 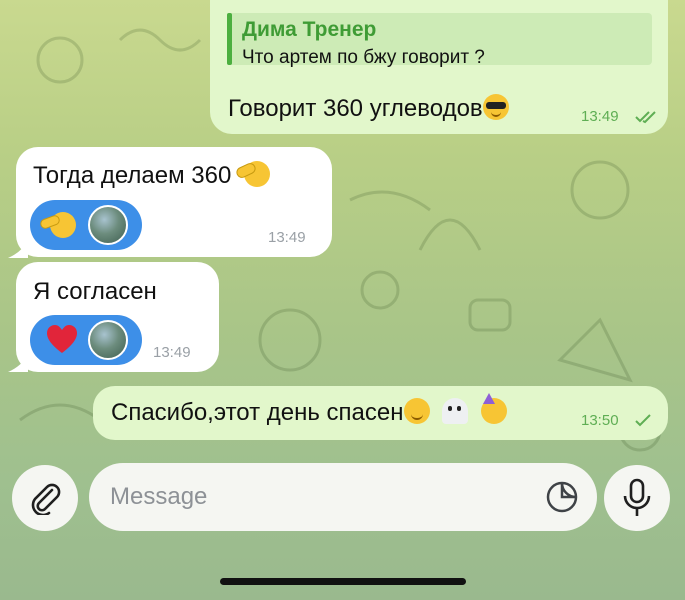 I want to click on microphone-icon, so click(x=637, y=497).